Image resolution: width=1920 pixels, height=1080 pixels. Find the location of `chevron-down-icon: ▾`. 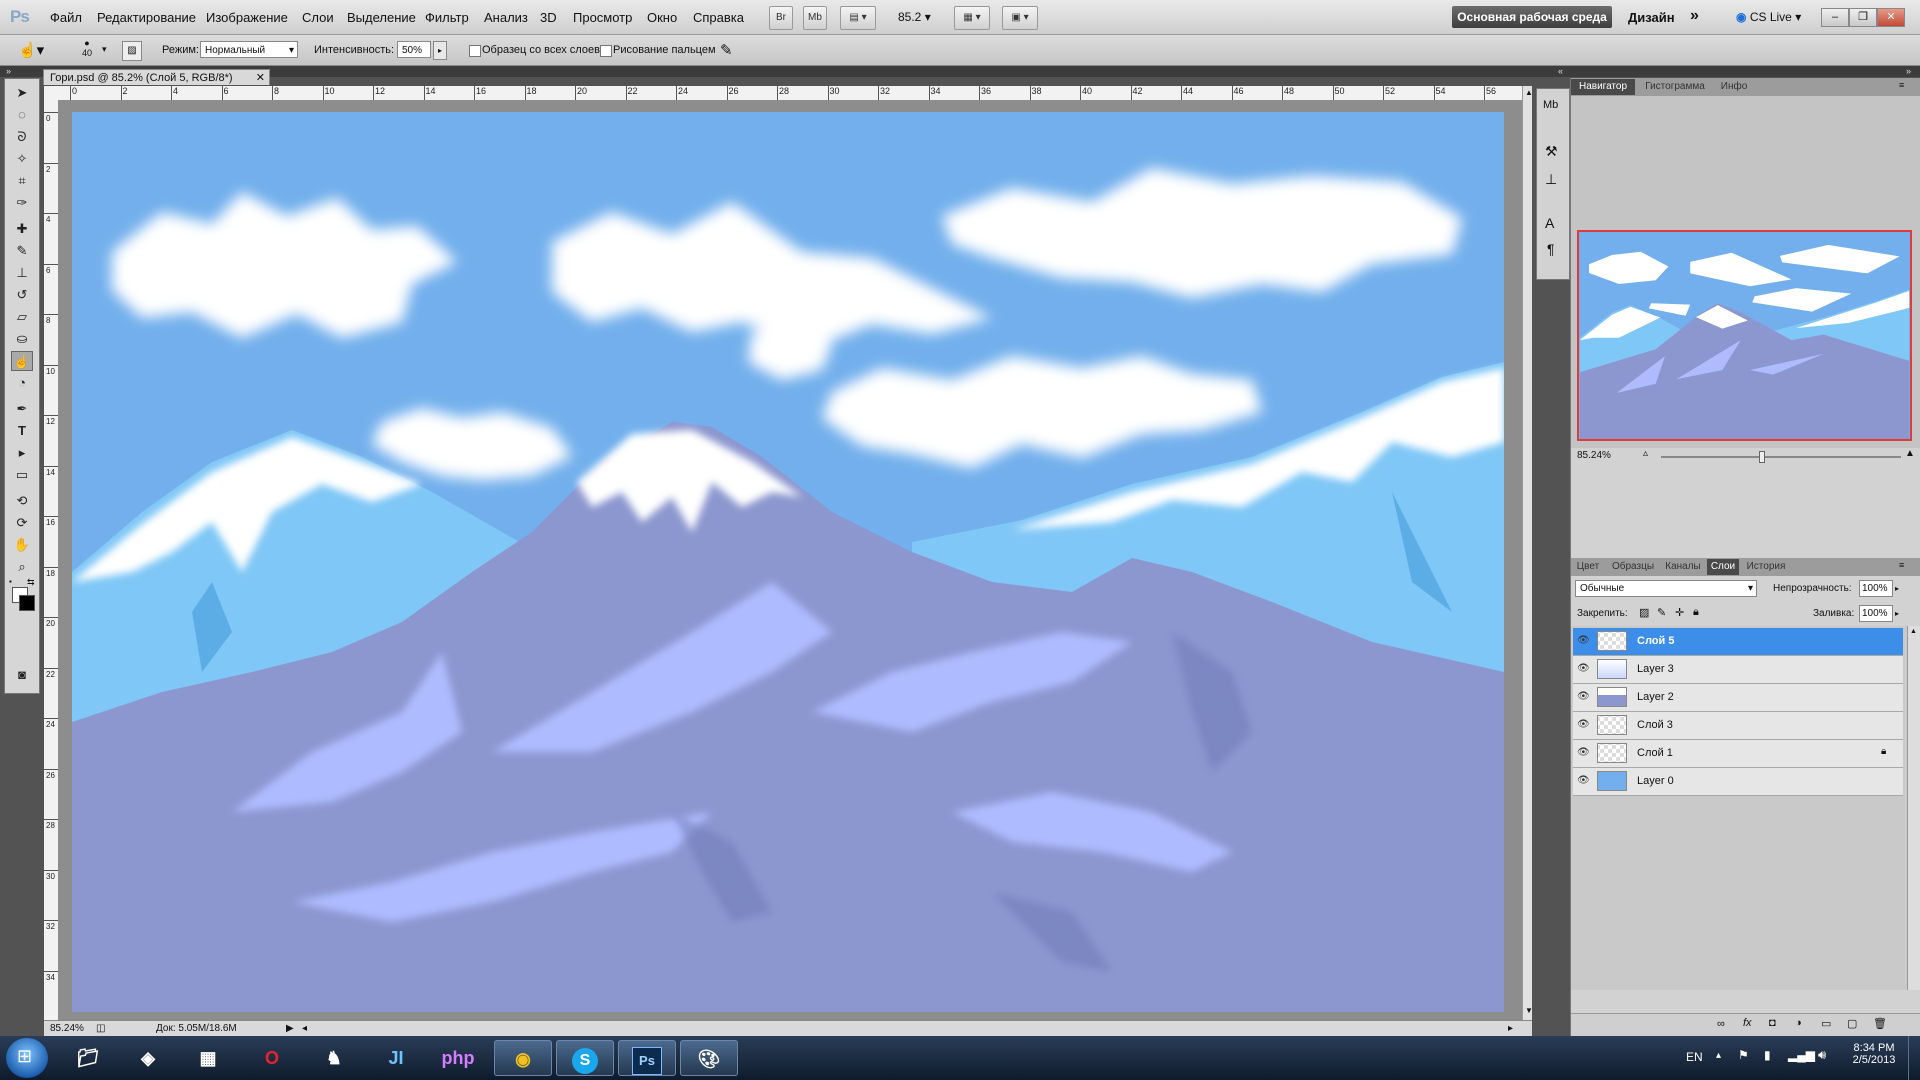

chevron-down-icon: ▾ is located at coordinates (104, 49).